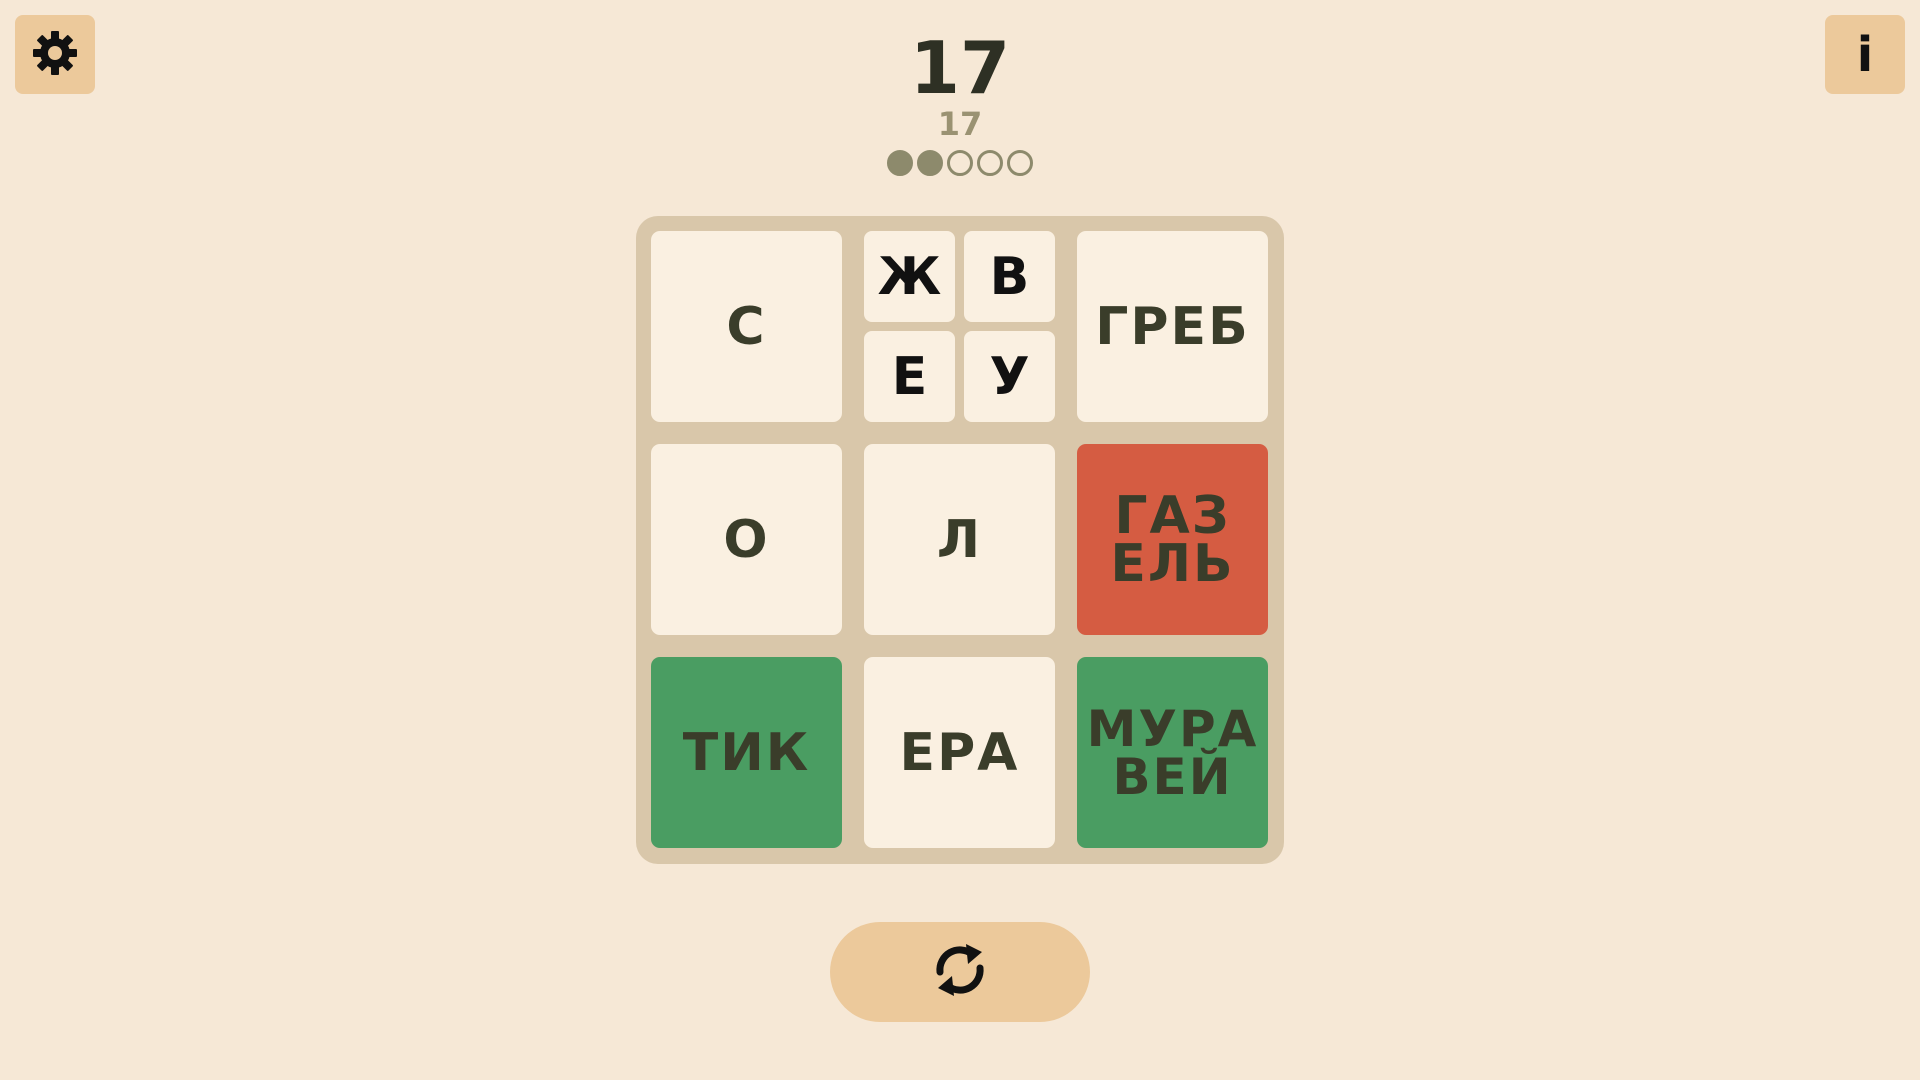  I want to click on tile: ГРЕБ, so click(1172, 326).